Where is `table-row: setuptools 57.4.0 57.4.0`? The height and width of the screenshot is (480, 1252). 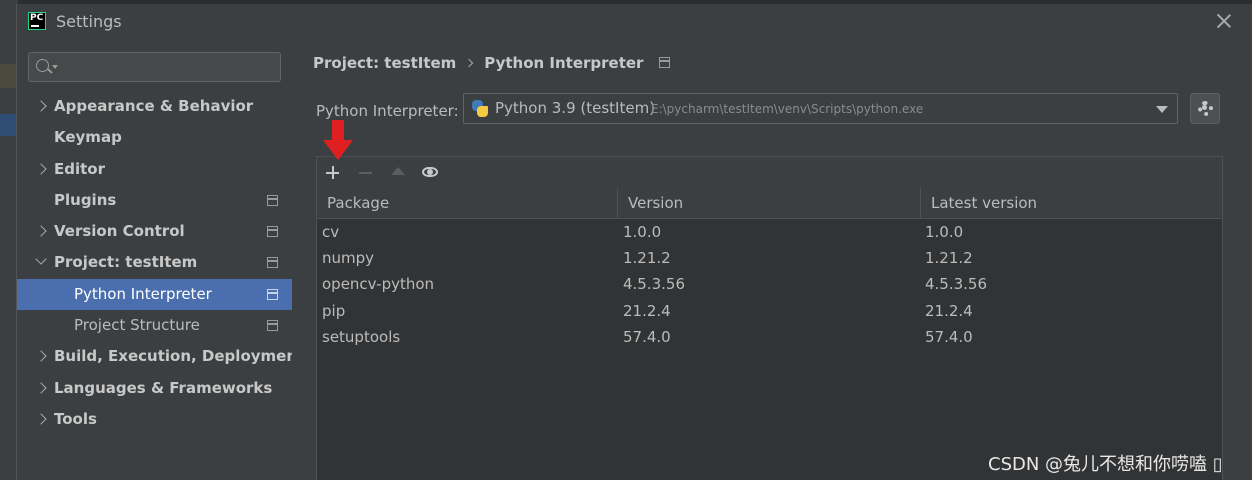 table-row: setuptools 57.4.0 57.4.0 is located at coordinates (769, 337).